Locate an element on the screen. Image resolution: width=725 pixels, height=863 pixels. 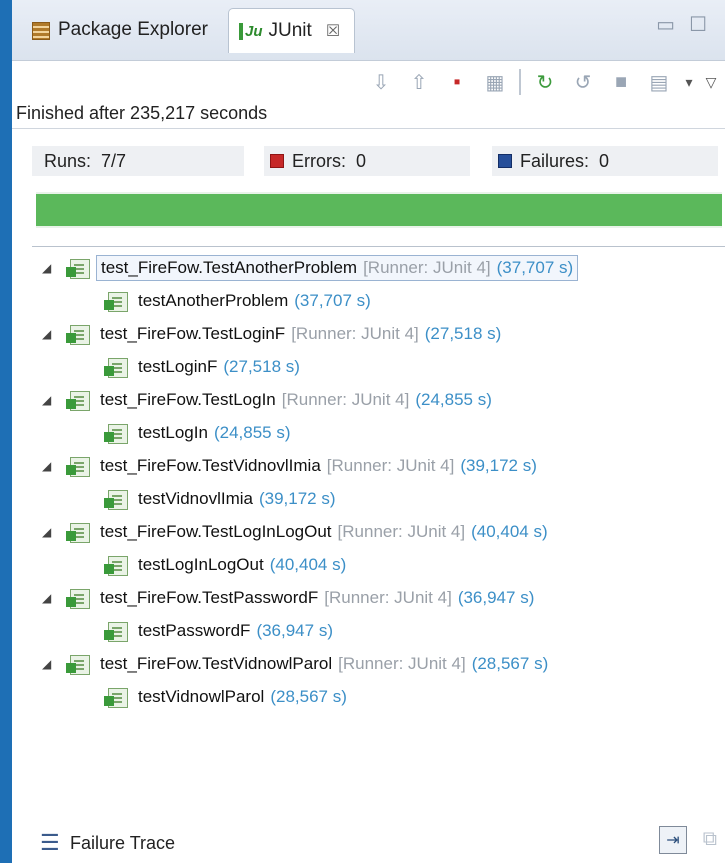
tree-row-case: testVidnowlParol (28,567 s) is located at coordinates (368, 696).